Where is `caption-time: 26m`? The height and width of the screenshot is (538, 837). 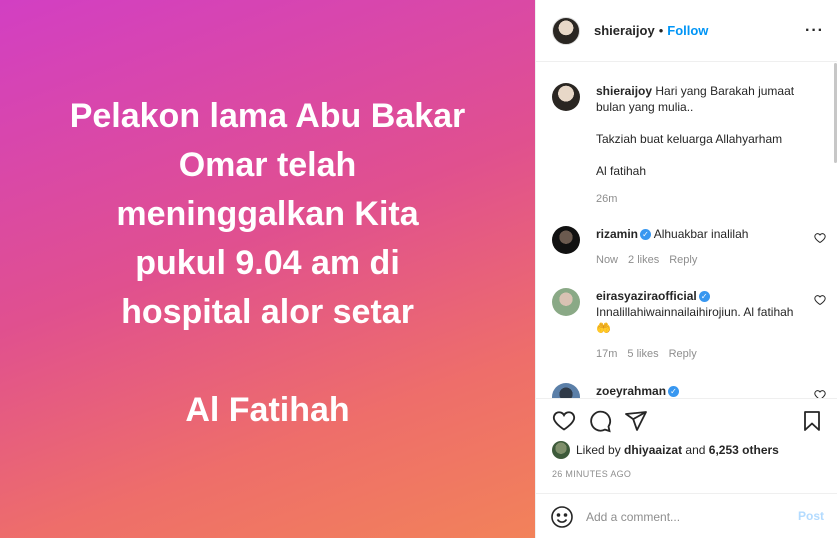 caption-time: 26m is located at coordinates (606, 199).